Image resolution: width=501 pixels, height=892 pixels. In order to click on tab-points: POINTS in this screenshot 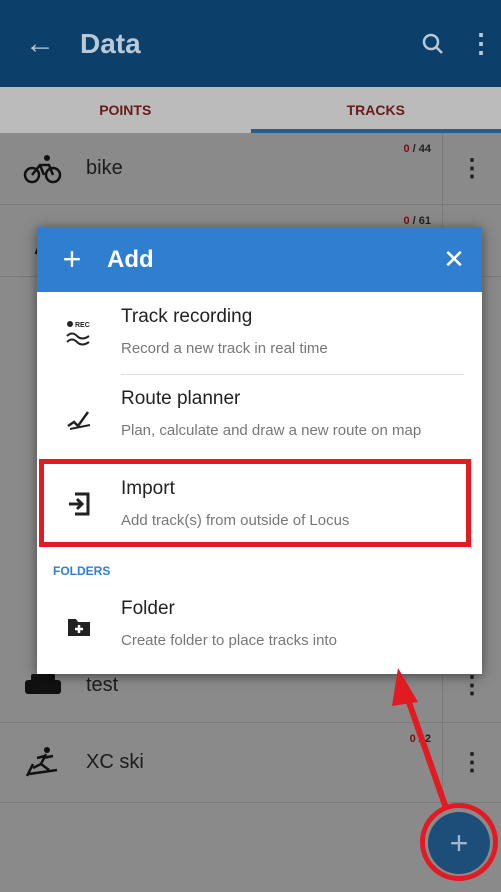, I will do `click(125, 110)`.